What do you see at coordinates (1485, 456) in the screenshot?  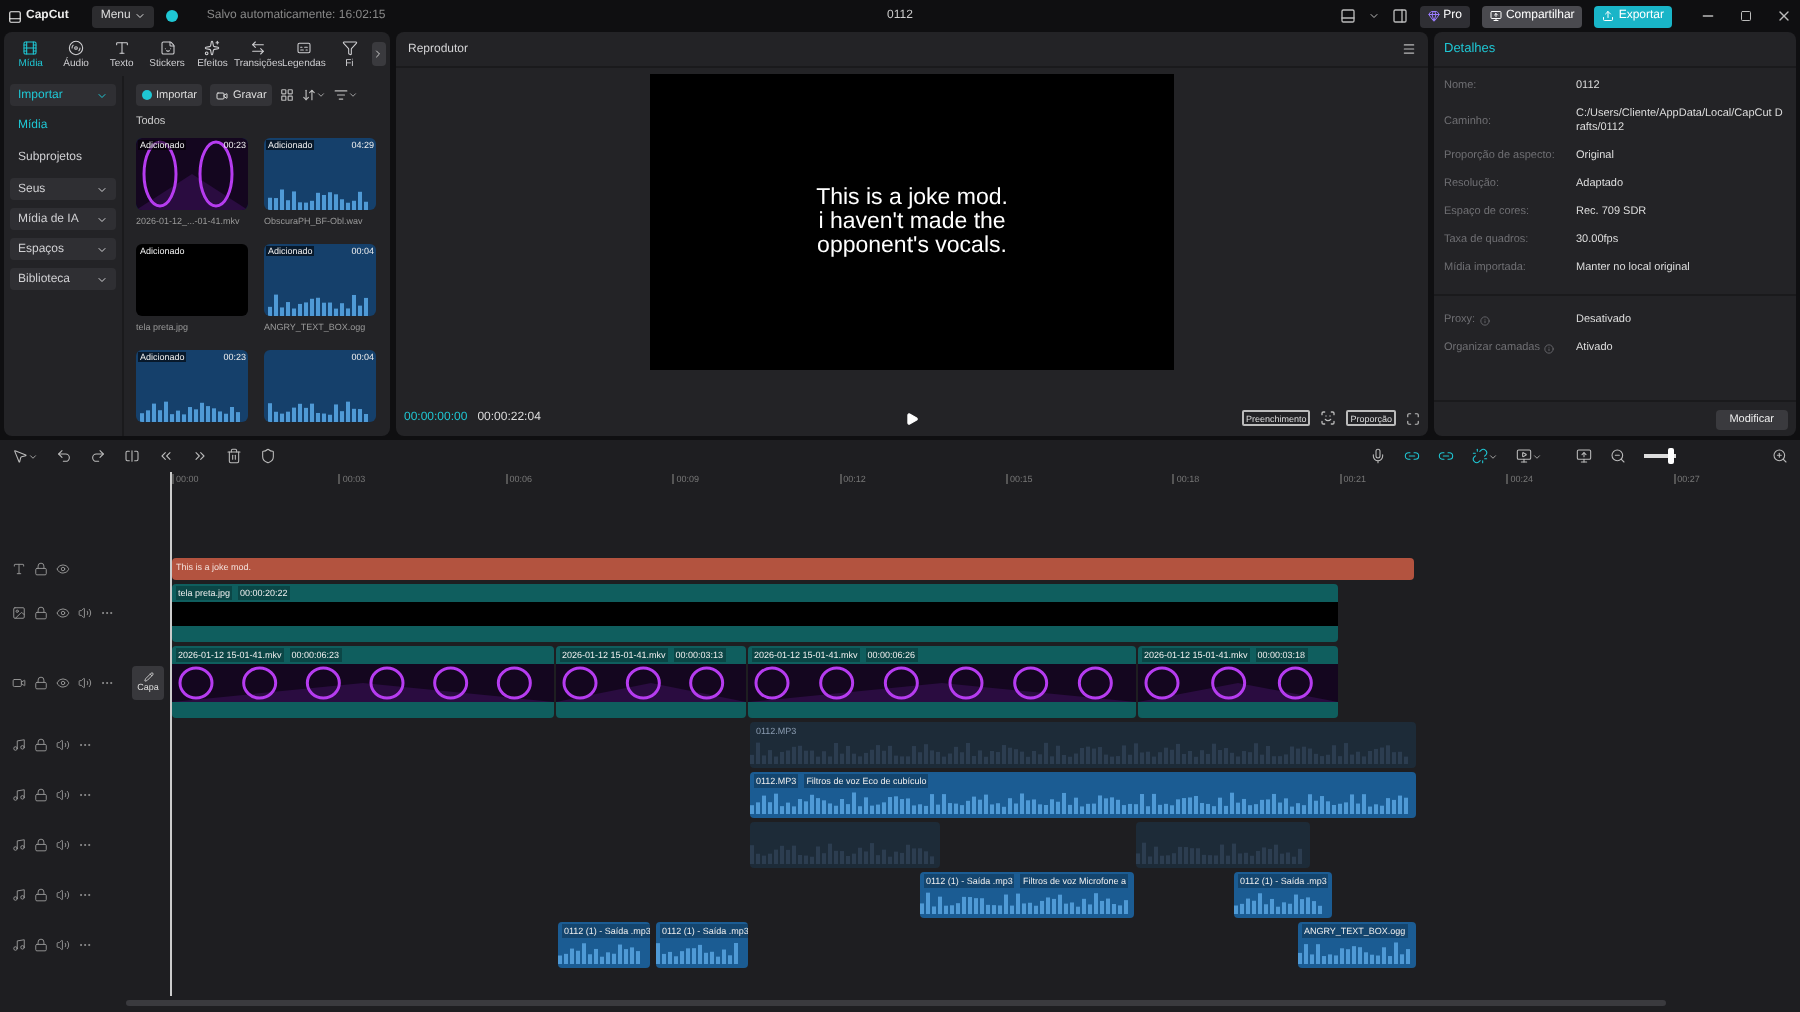 I see `unlink-icon` at bounding box center [1485, 456].